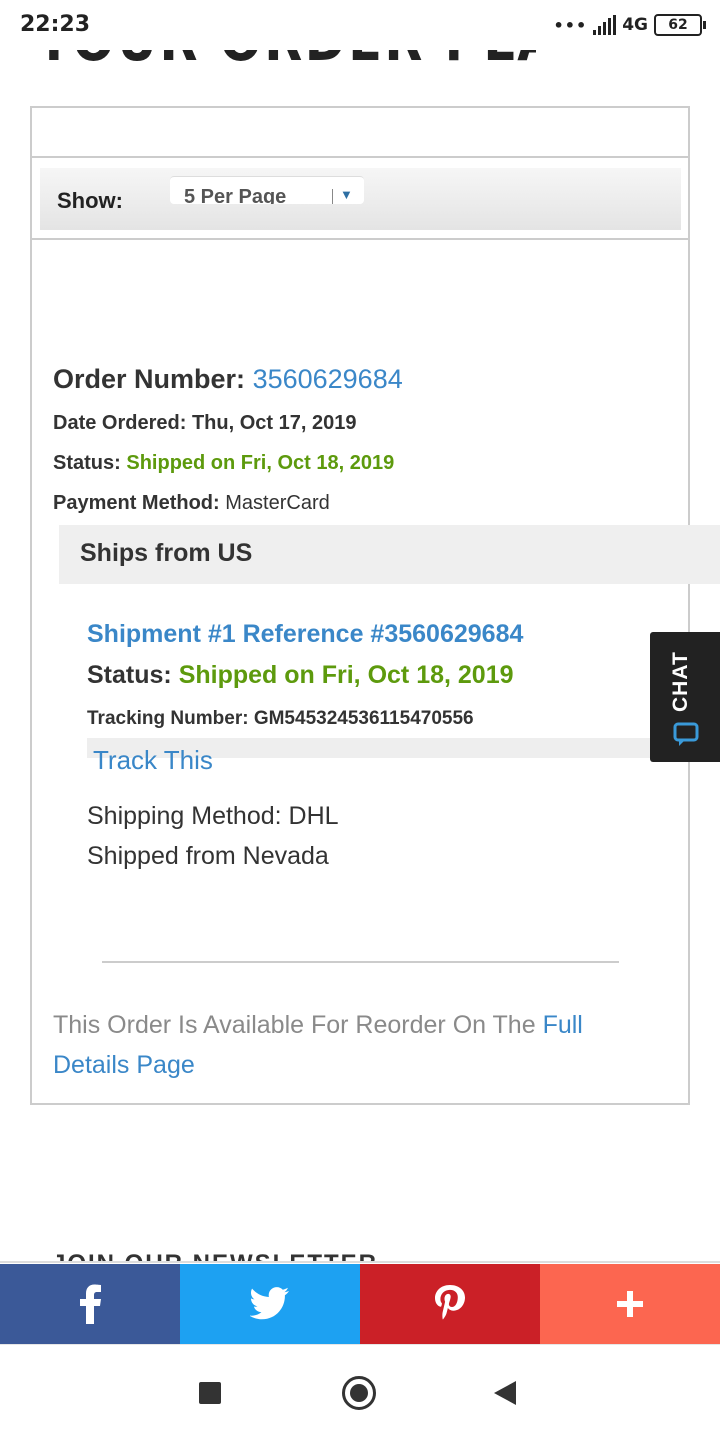 The width and height of the screenshot is (720, 1440). What do you see at coordinates (208, 856) in the screenshot?
I see `shipped-from: Shipped from Nevada` at bounding box center [208, 856].